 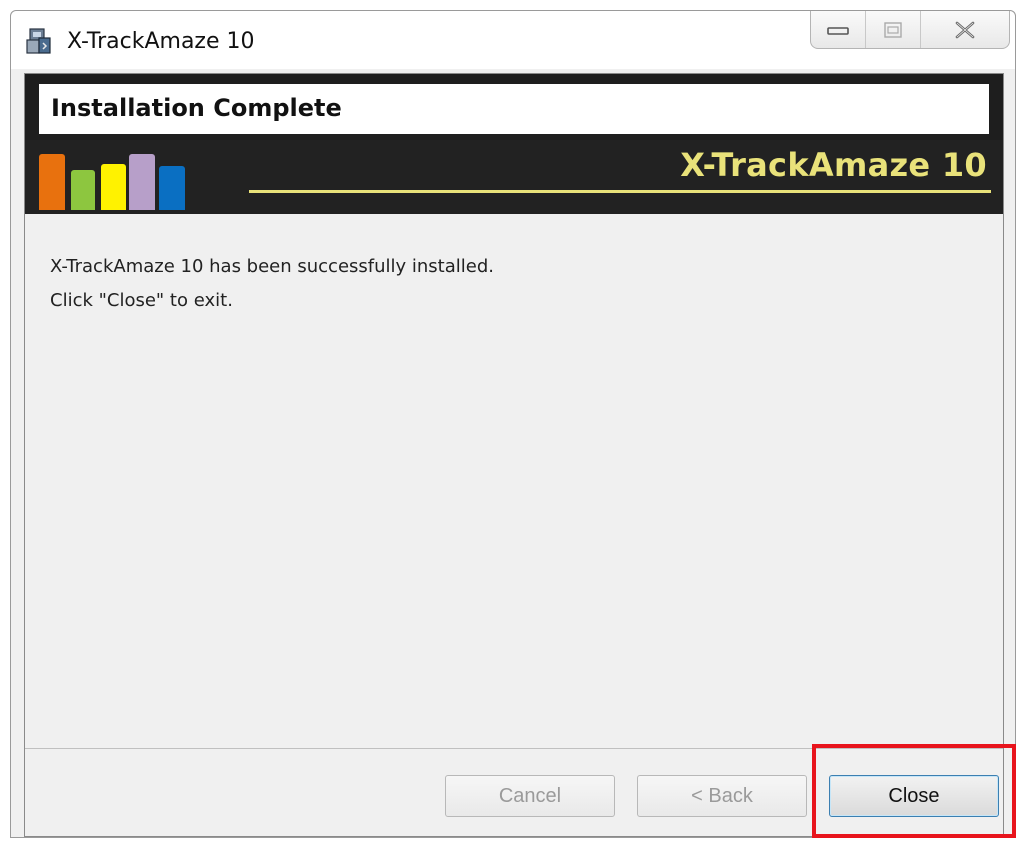 What do you see at coordinates (83, 190) in the screenshot?
I see `brand-bar-green` at bounding box center [83, 190].